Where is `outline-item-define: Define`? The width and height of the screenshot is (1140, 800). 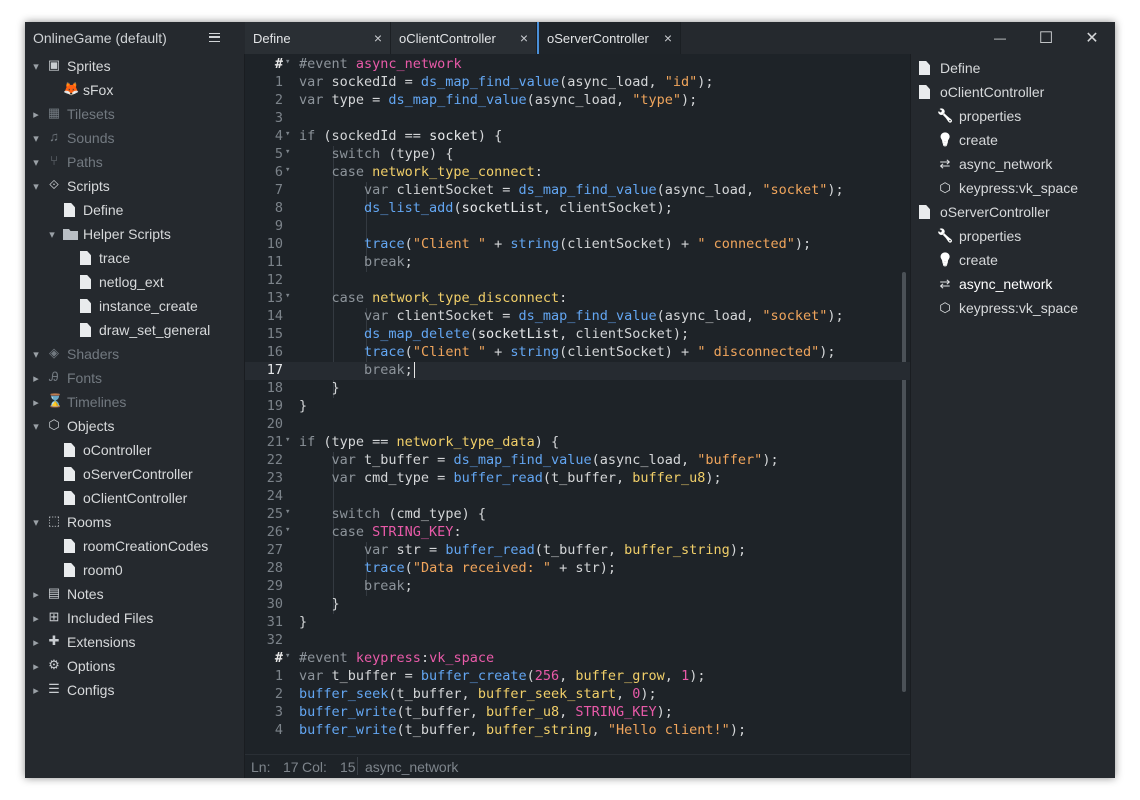 outline-item-define: Define is located at coordinates (949, 68).